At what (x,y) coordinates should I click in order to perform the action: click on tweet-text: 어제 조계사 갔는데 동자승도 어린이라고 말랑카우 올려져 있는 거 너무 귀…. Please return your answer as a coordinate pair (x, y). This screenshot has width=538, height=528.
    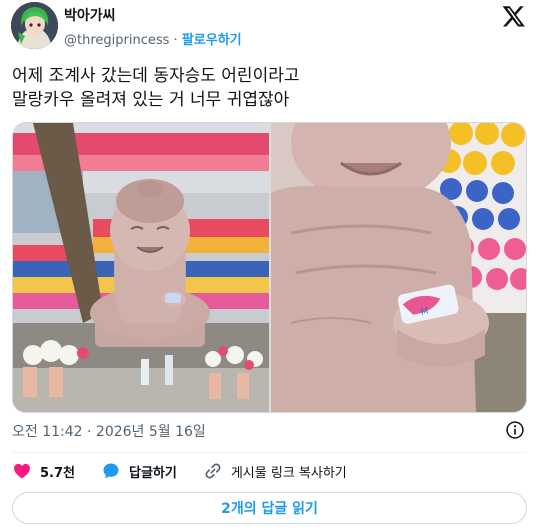
    Looking at the image, I should click on (156, 88).